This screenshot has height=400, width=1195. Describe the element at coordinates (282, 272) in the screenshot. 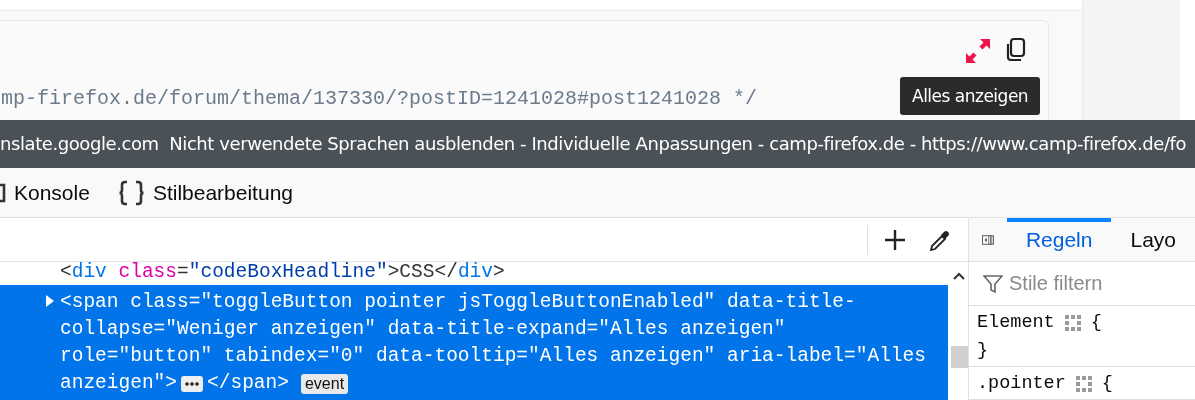

I see `markup-line: <div class="codeBoxHeadline">CSS</div>` at that location.